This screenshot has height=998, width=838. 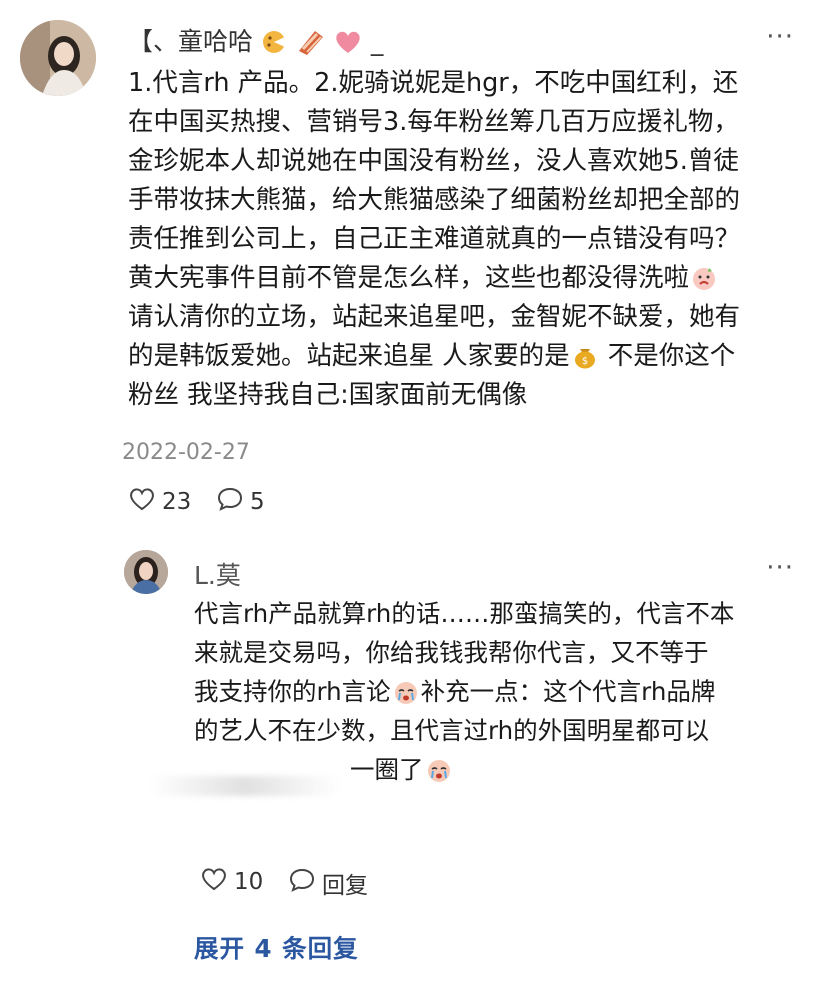 I want to click on avatar, so click(x=58, y=58).